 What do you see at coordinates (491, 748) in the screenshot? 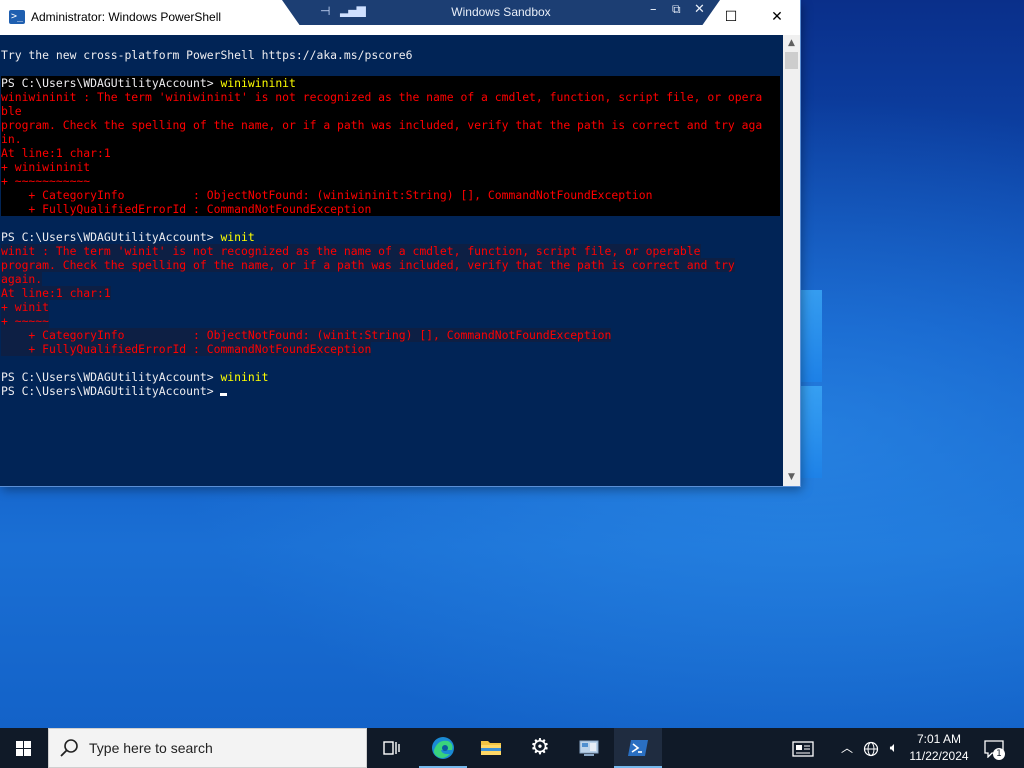
I see `file-explorer-icon` at bounding box center [491, 748].